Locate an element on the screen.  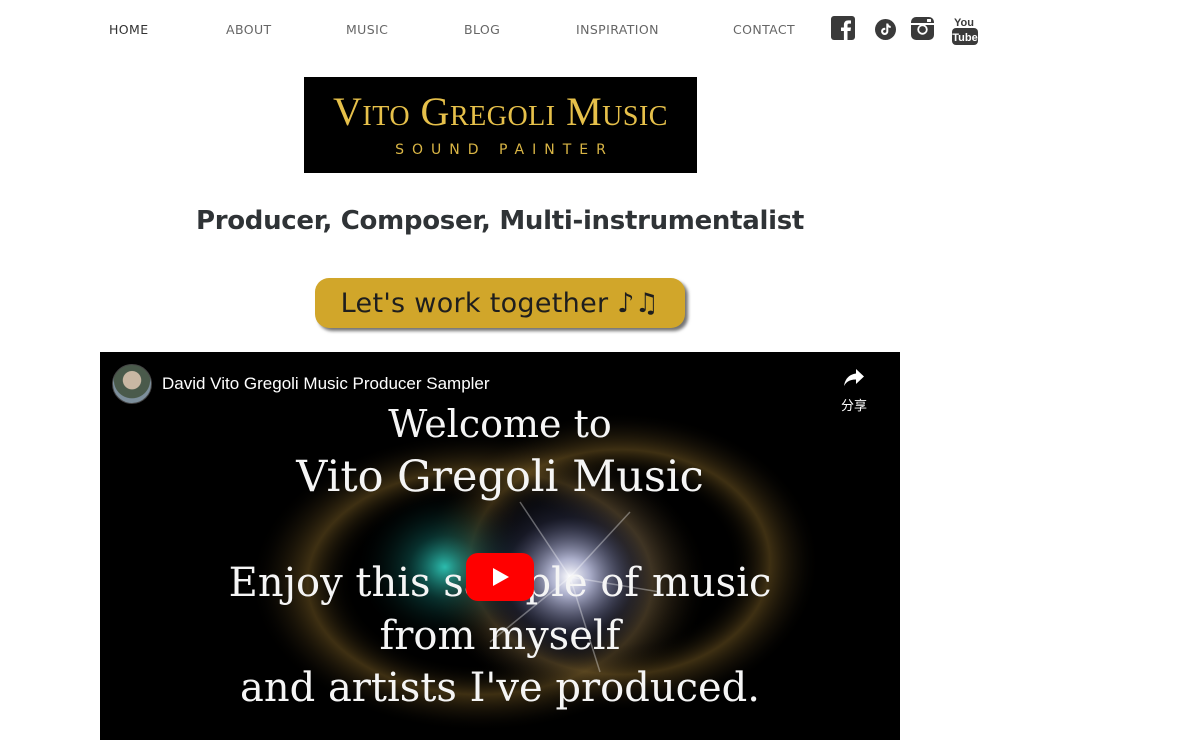
nav-item-home: HOME is located at coordinates (129, 29).